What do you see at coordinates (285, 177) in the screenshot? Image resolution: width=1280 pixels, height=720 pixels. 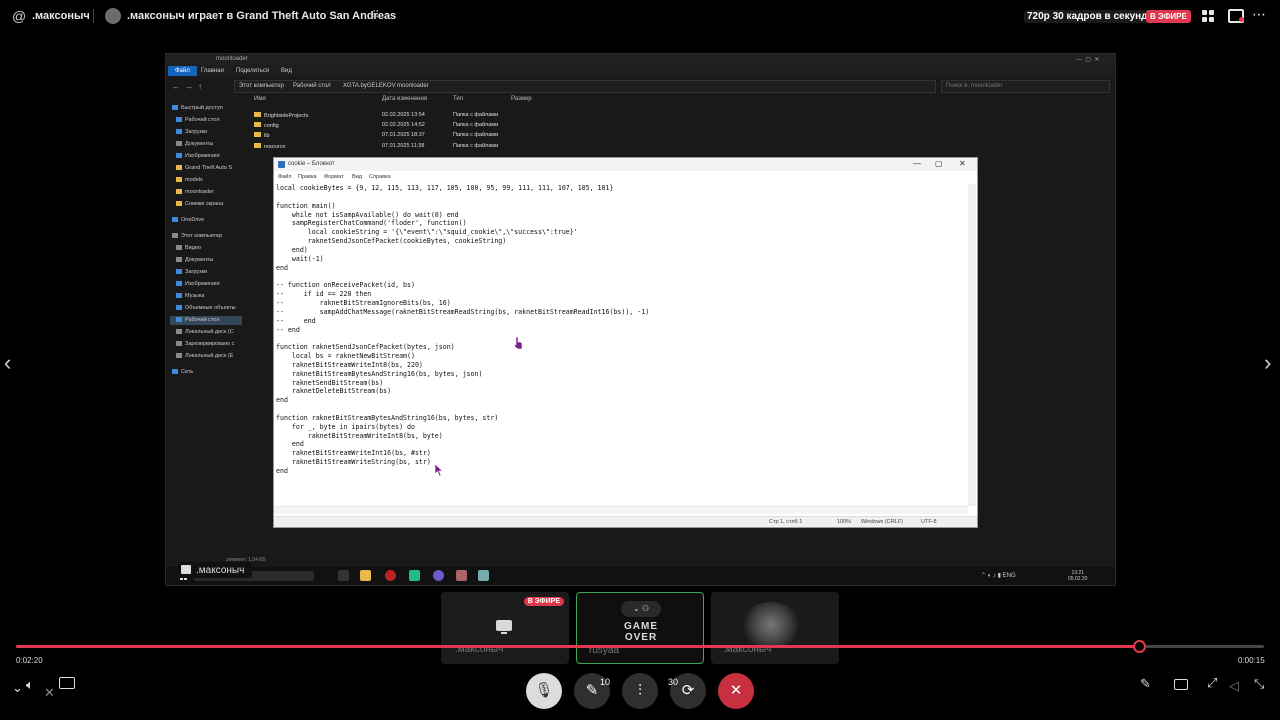 I see `menu-file: Файл` at bounding box center [285, 177].